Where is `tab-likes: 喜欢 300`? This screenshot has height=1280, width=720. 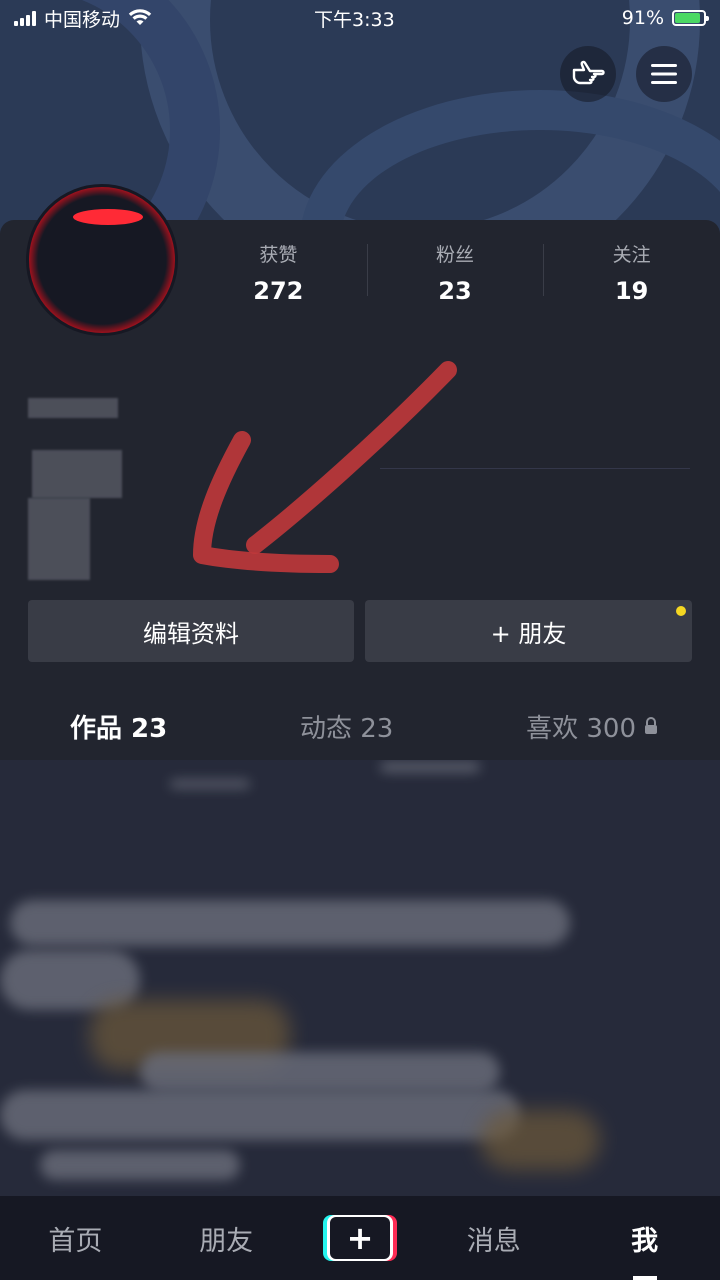
tab-likes: 喜欢 300 is located at coordinates (592, 726).